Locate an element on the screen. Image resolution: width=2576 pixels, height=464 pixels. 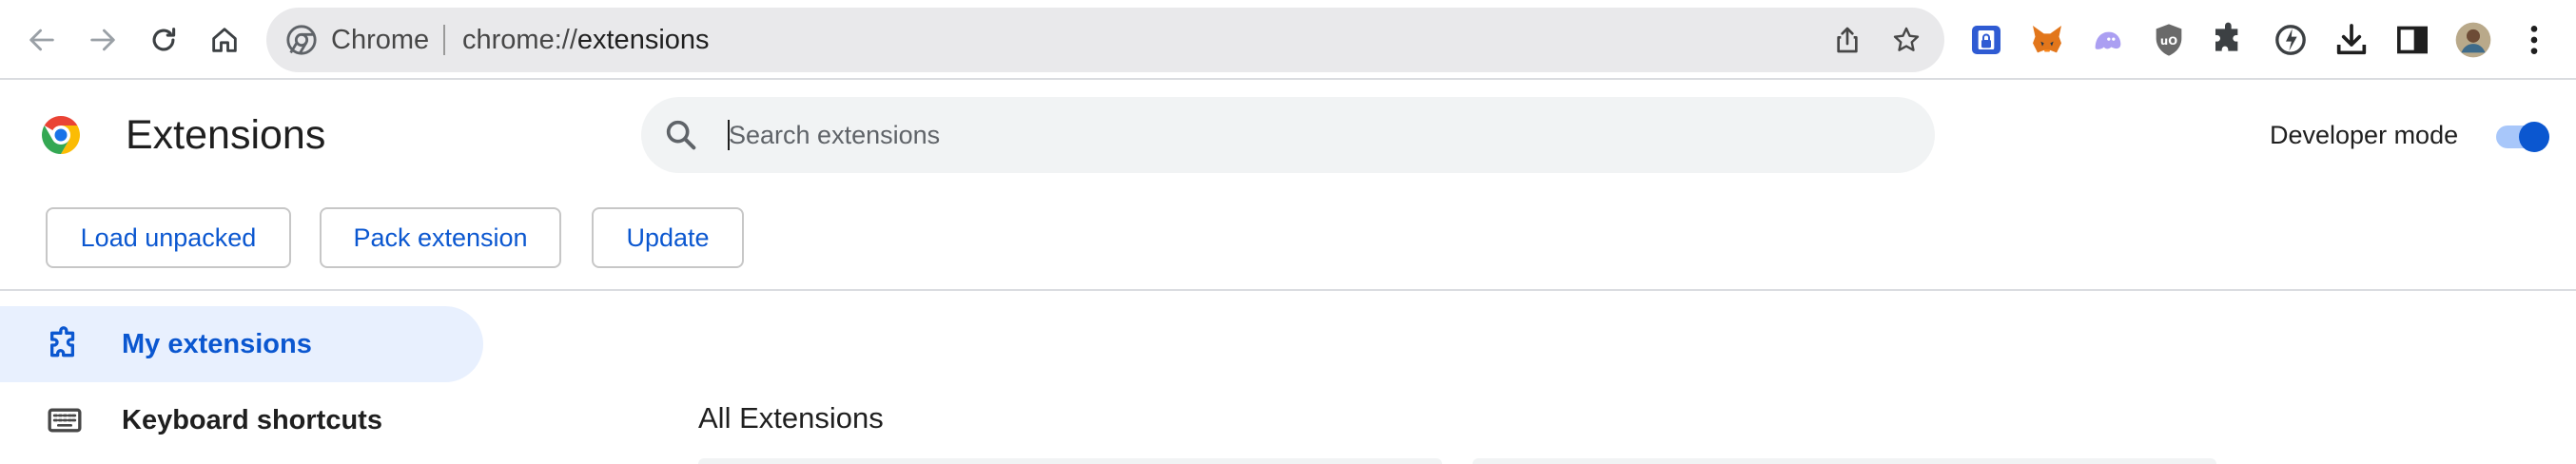
download-icon is located at coordinates (2351, 39).